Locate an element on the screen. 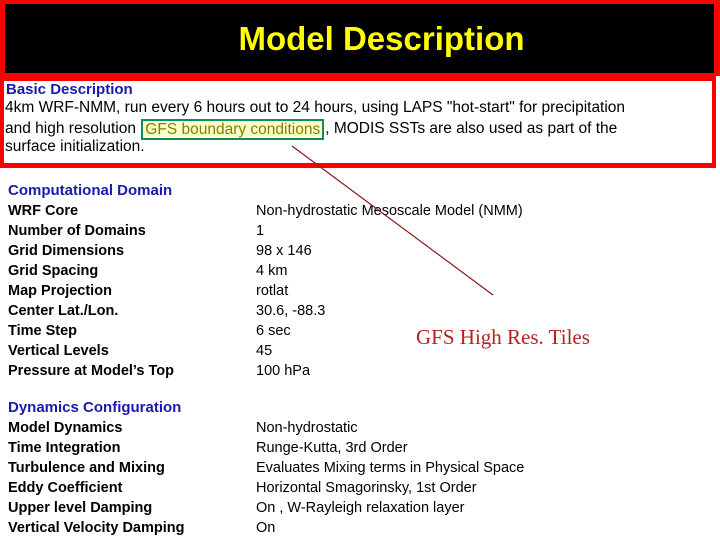 Image resolution: width=720 pixels, height=540 pixels. gfs-boundary-conditions-highlight: GFS boundary conditions is located at coordinates (233, 129).